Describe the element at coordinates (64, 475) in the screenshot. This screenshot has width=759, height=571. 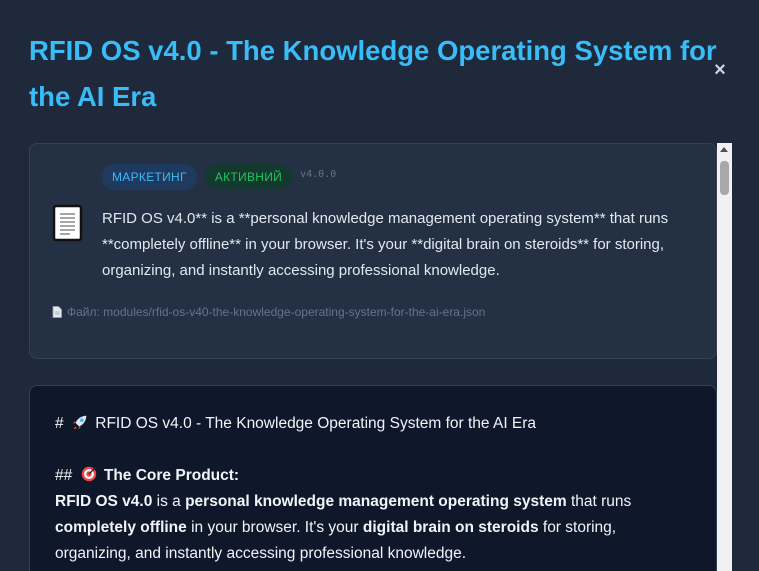
I see `heading-marker: ##` at that location.